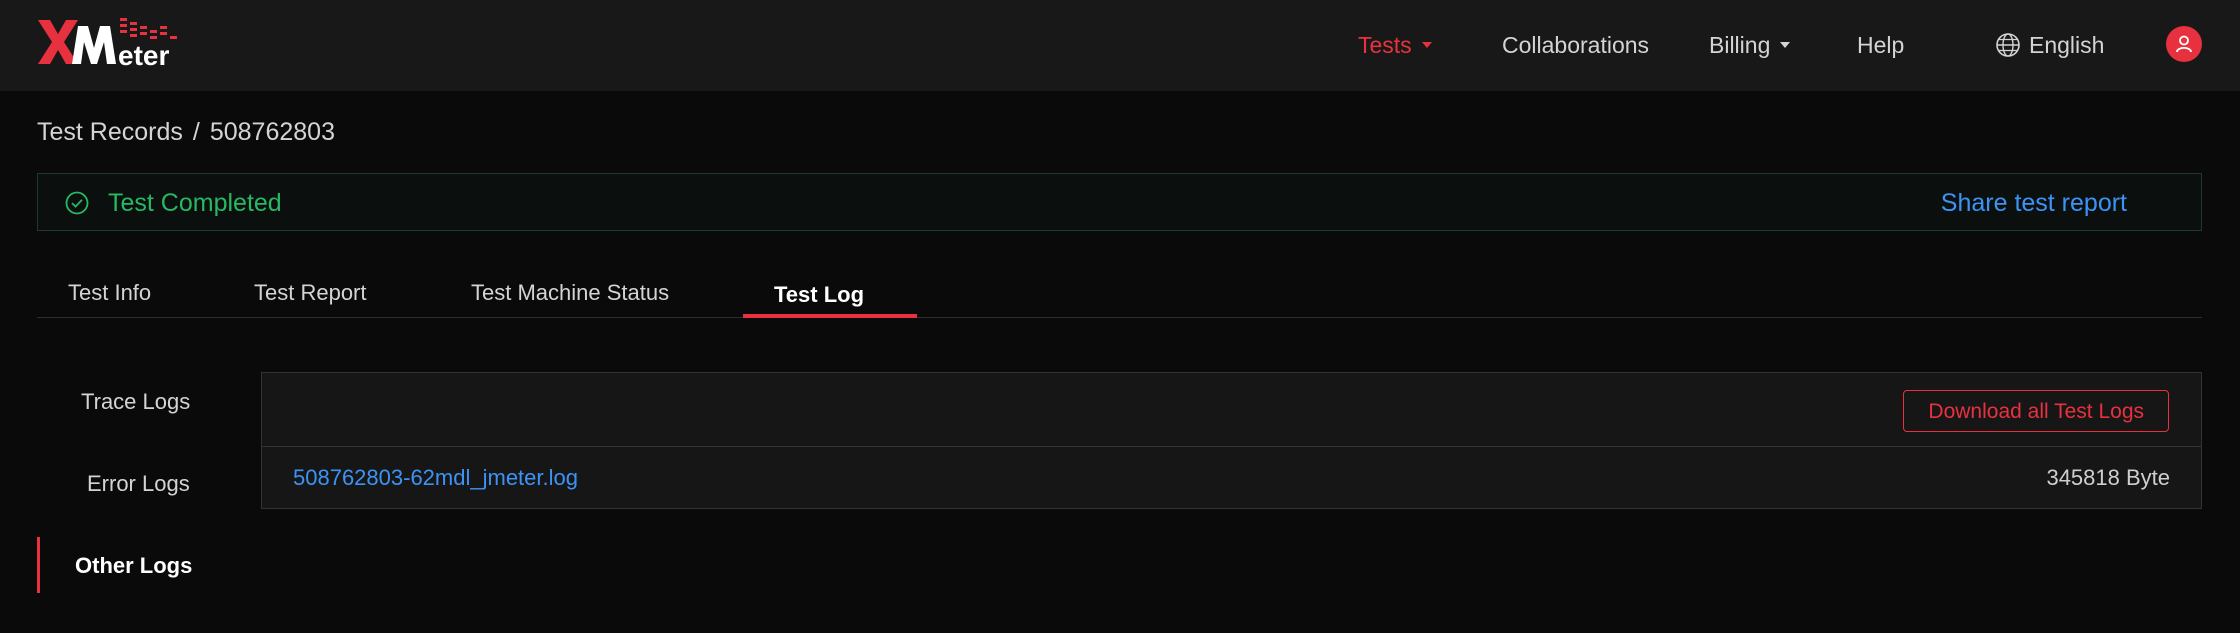 The image size is (2240, 633). What do you see at coordinates (108, 42) in the screenshot?
I see `xmeter-logo: eter` at bounding box center [108, 42].